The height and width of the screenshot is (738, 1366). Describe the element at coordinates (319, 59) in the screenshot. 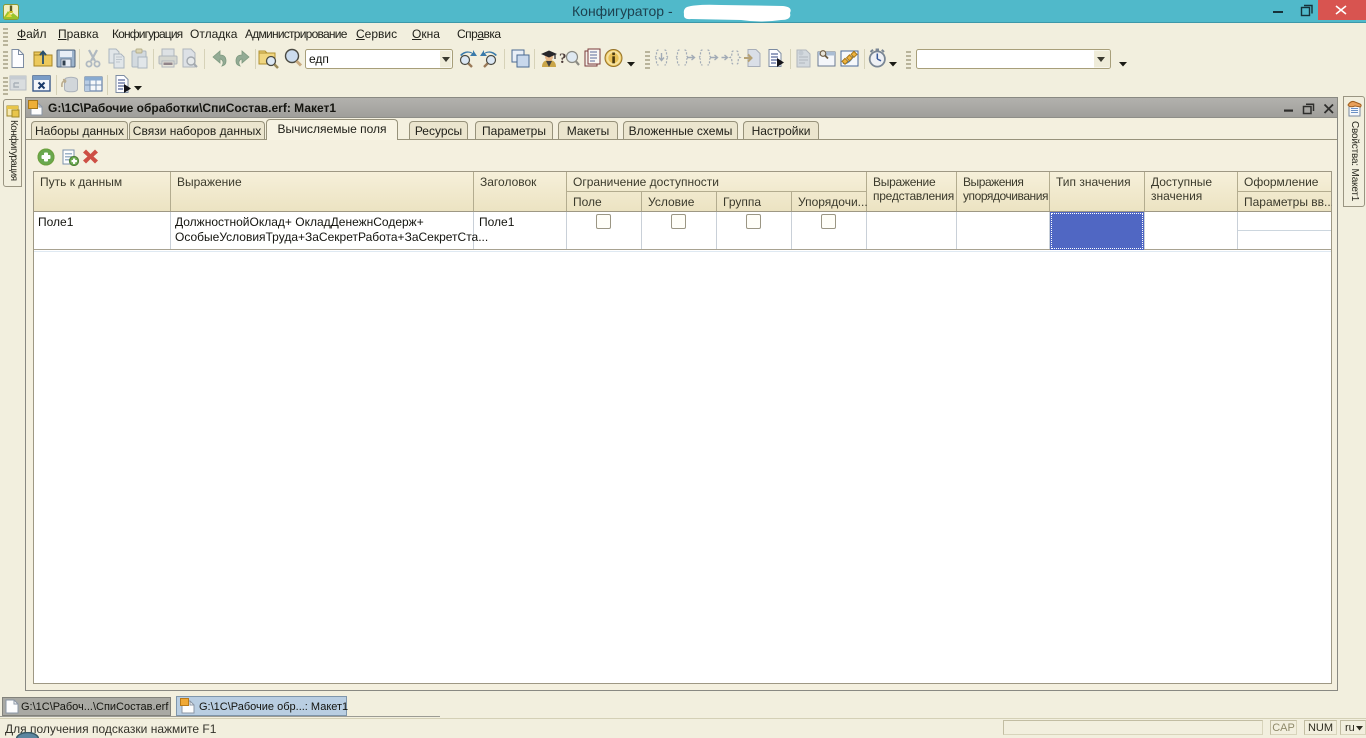

I see `svg-text: едп` at that location.